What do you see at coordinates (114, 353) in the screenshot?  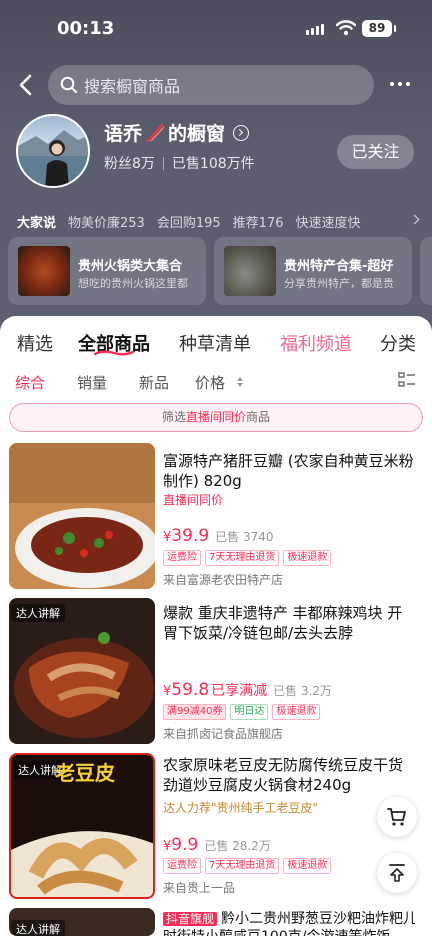 I see `active-tab-indicator` at bounding box center [114, 353].